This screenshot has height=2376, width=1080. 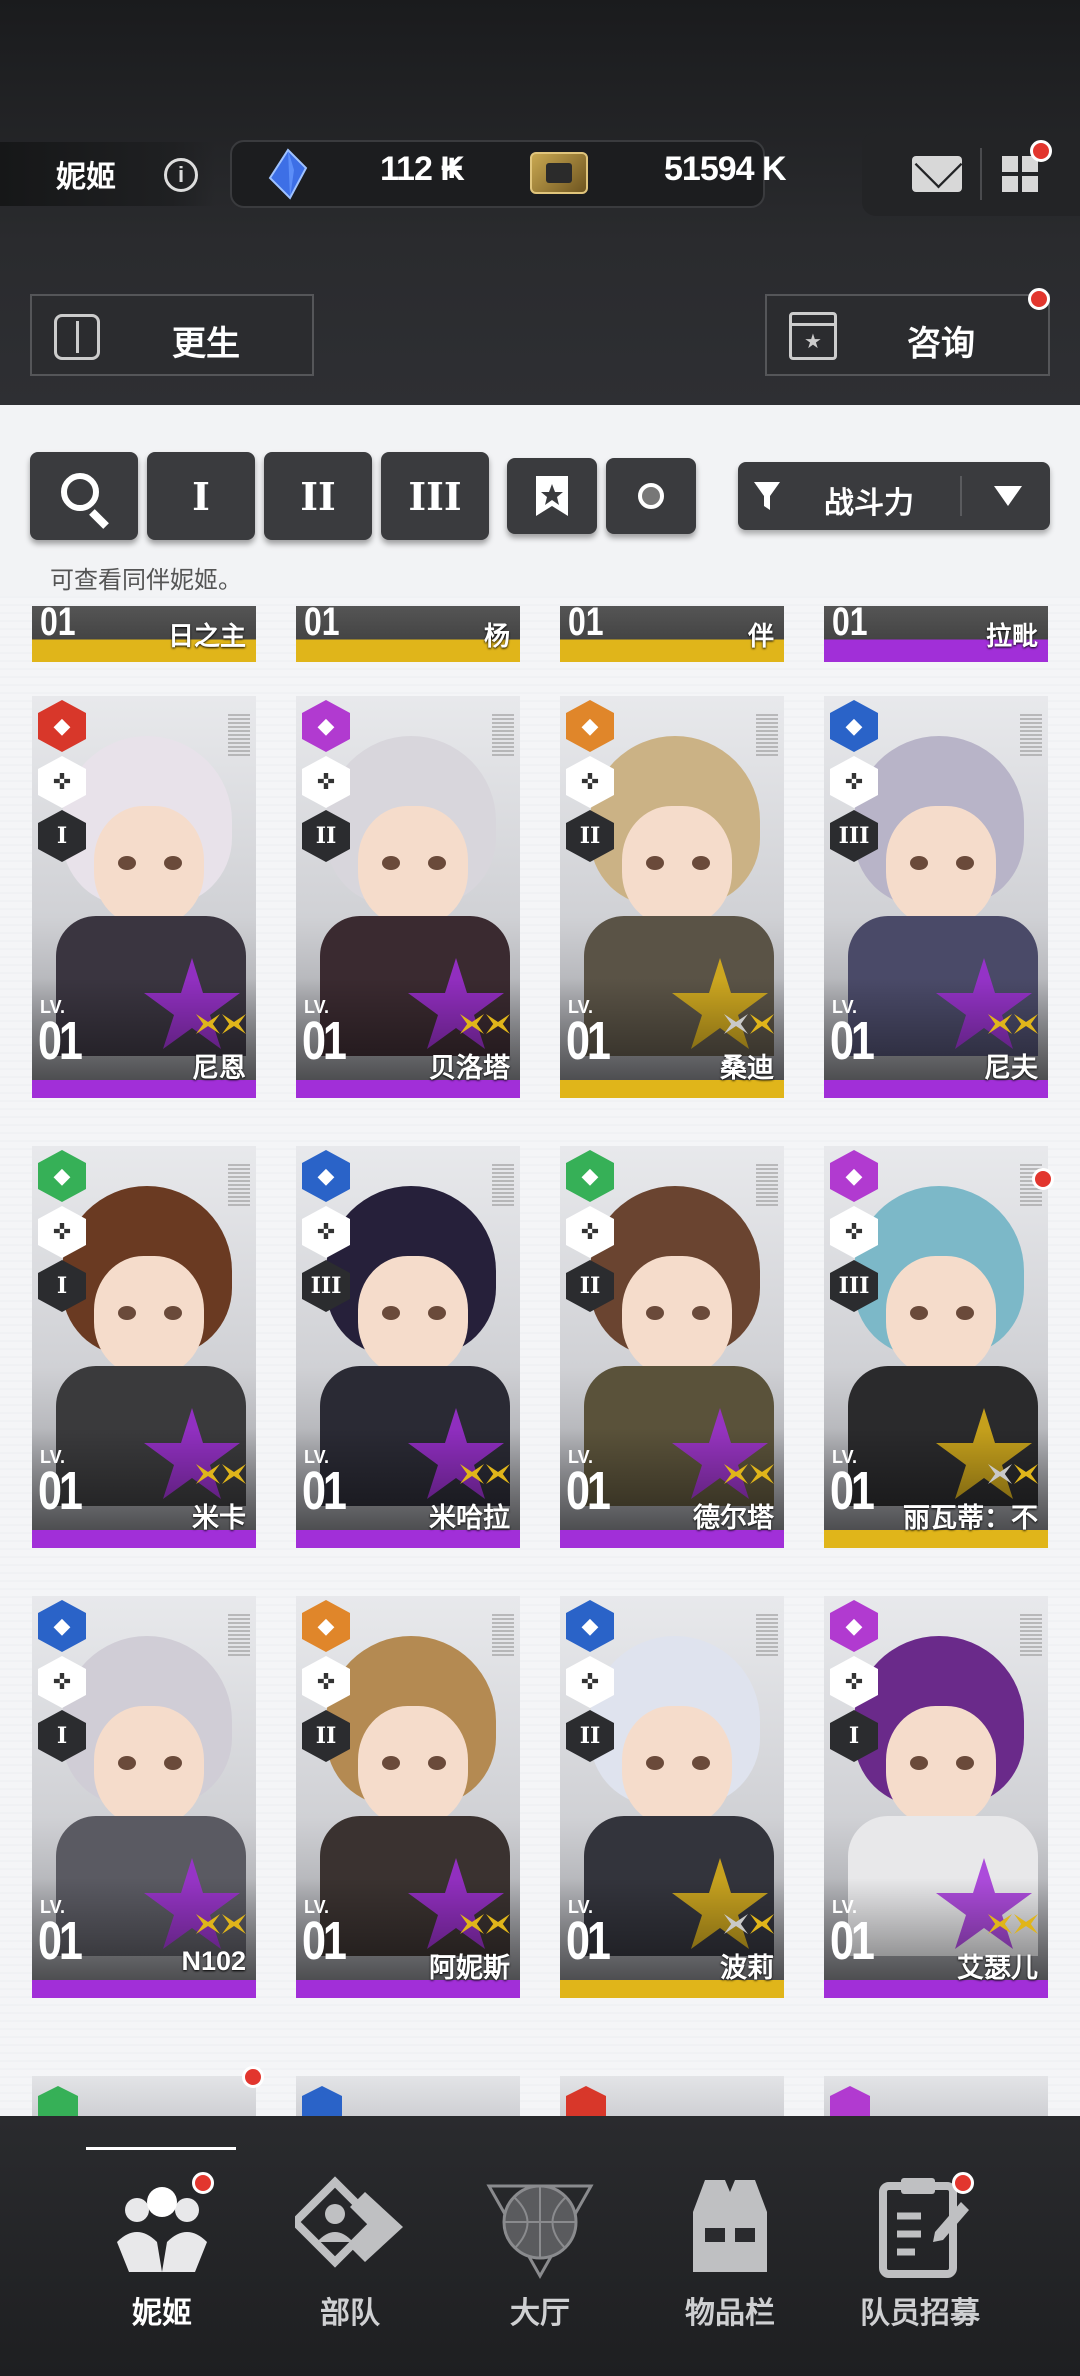 I want to click on info-icon: i, so click(x=181, y=175).